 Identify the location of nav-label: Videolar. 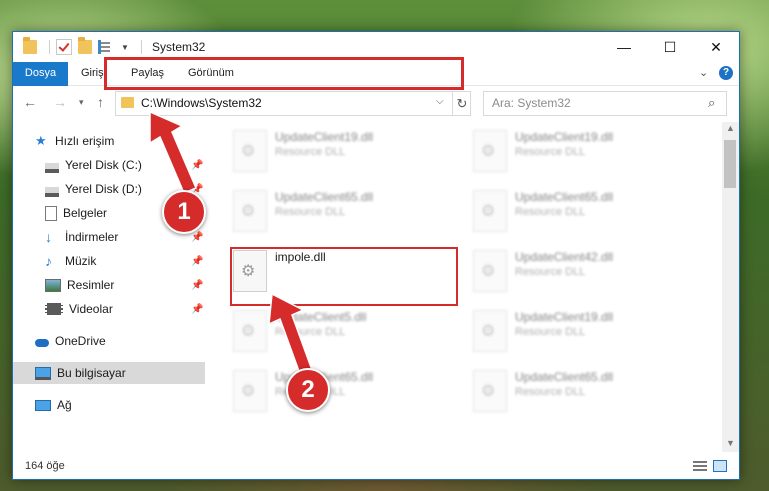
(91, 309).